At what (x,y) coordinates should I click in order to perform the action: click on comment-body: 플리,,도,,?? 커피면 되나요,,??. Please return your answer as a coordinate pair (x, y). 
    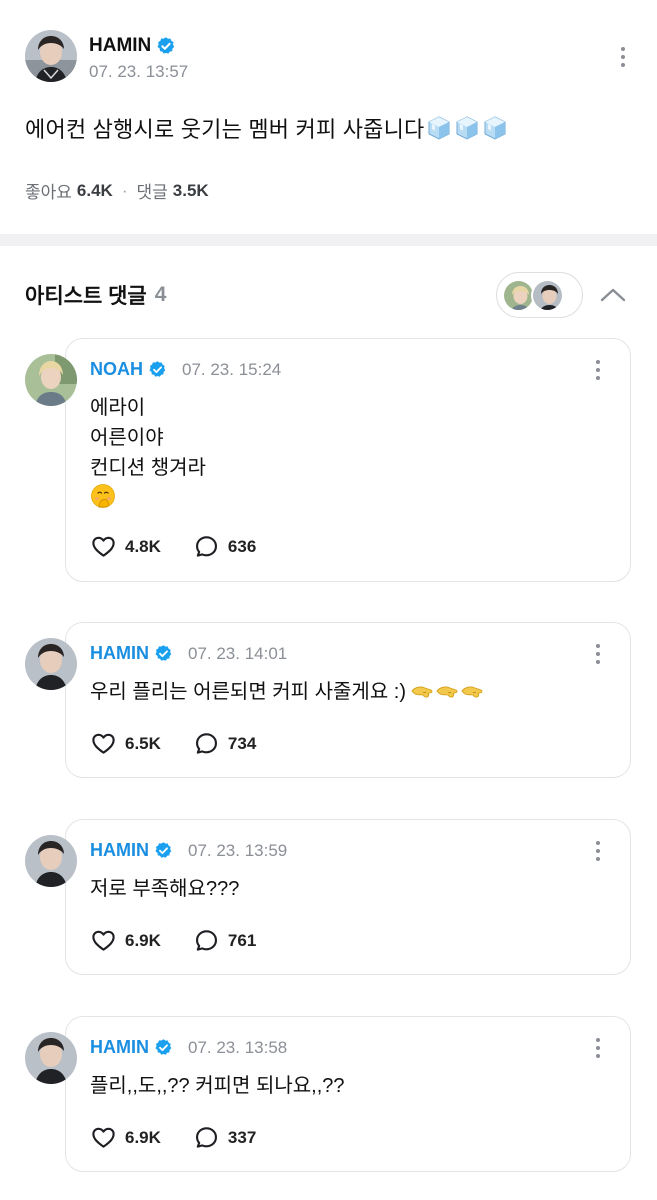
    Looking at the image, I should click on (217, 1086).